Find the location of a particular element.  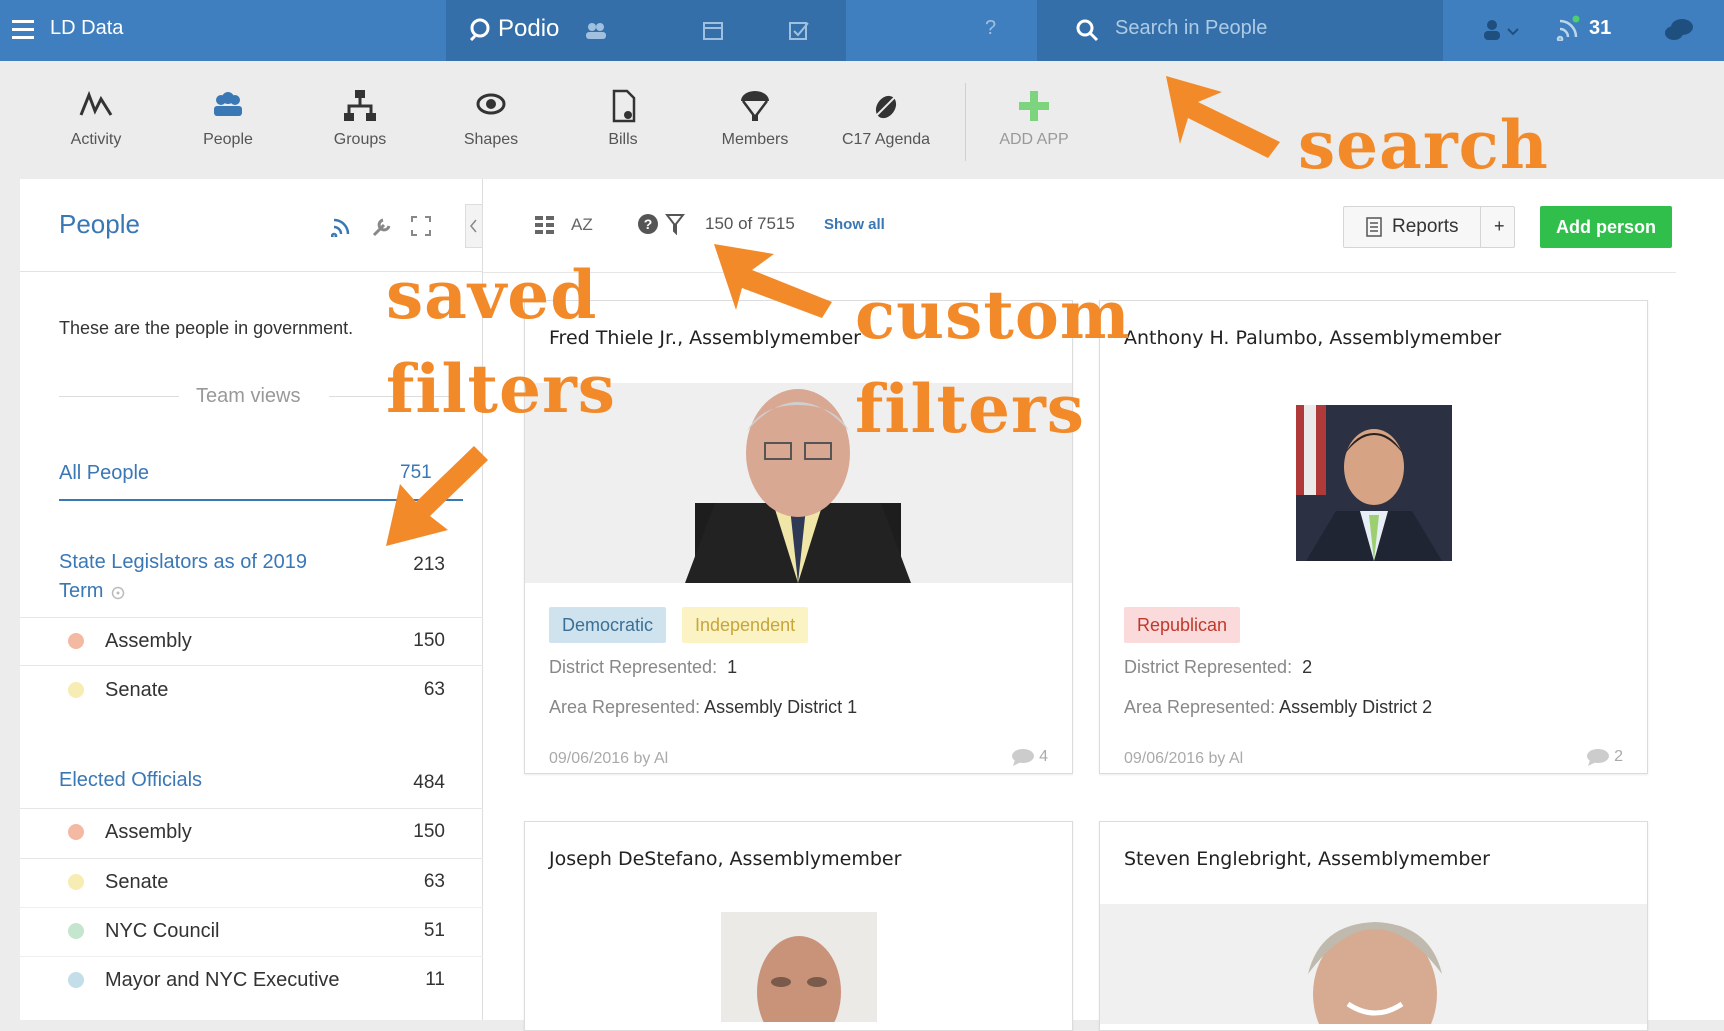

annotation-saved-filters: filters is located at coordinates (501, 389).